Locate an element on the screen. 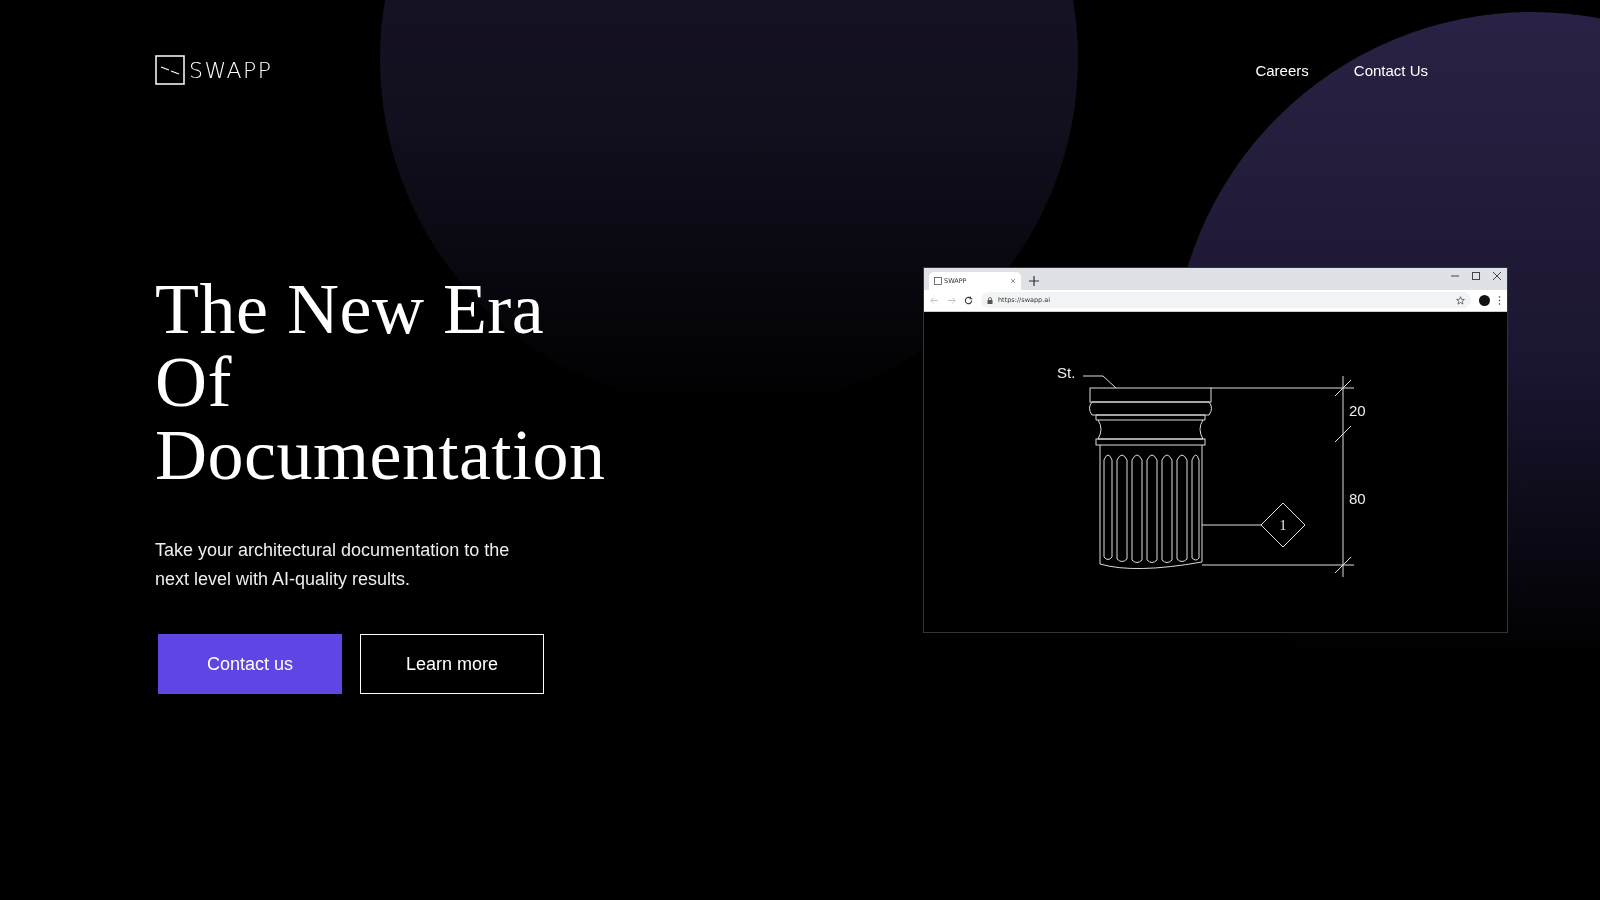  contact-button: Contact us is located at coordinates (250, 664).